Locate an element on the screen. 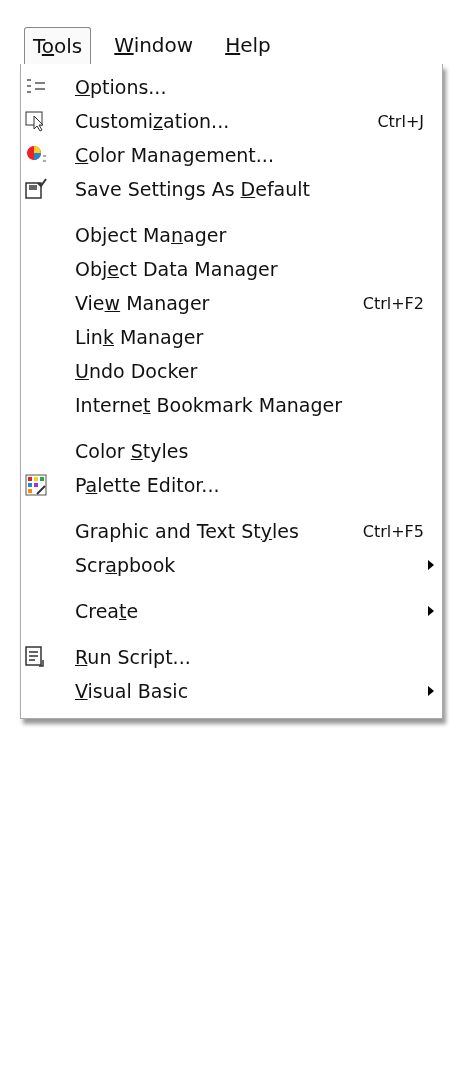 This screenshot has width=455, height=1078. menu-title: Window is located at coordinates (154, 45).